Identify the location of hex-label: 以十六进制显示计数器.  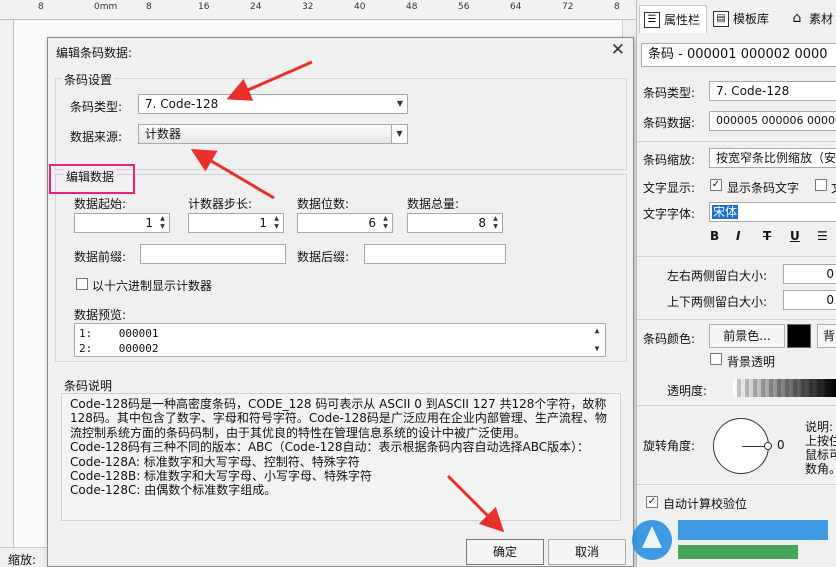
(152, 286).